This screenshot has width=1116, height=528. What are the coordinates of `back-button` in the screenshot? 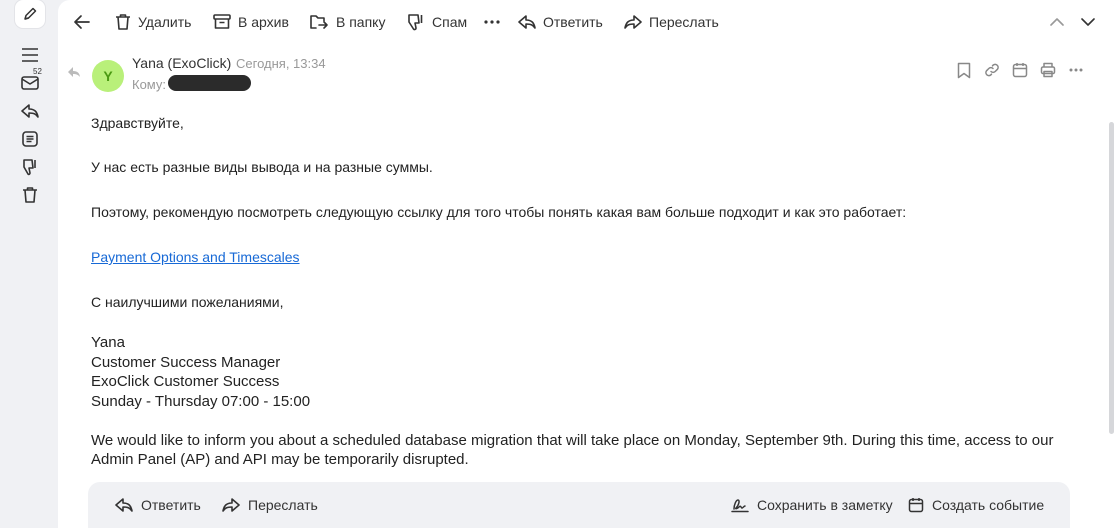 It's located at (82, 22).